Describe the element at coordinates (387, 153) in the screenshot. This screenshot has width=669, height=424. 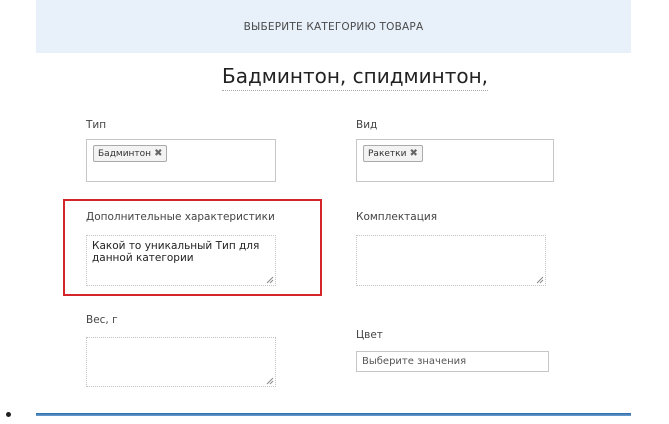
I see `kind-tag-label: Ракетки` at that location.